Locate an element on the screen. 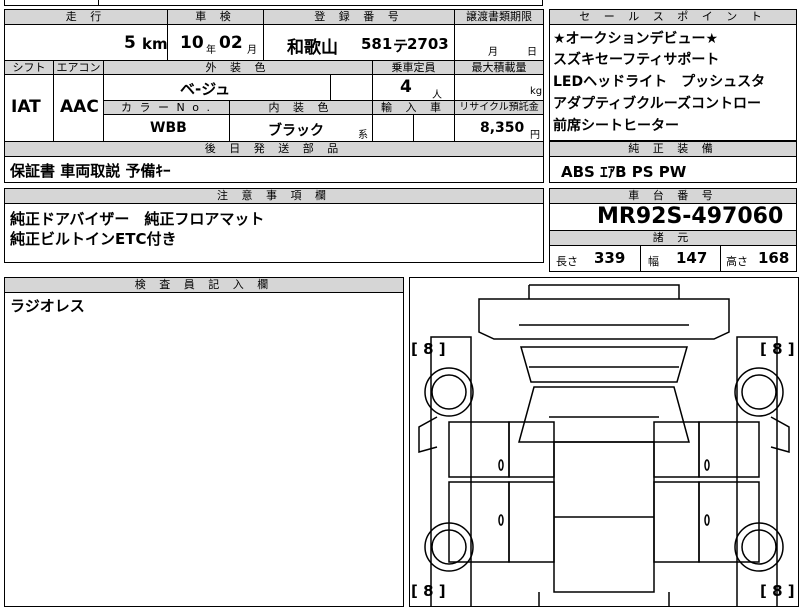  later-parts-value: 保証書 車両取説 予備ｷｰ is located at coordinates (90, 171).